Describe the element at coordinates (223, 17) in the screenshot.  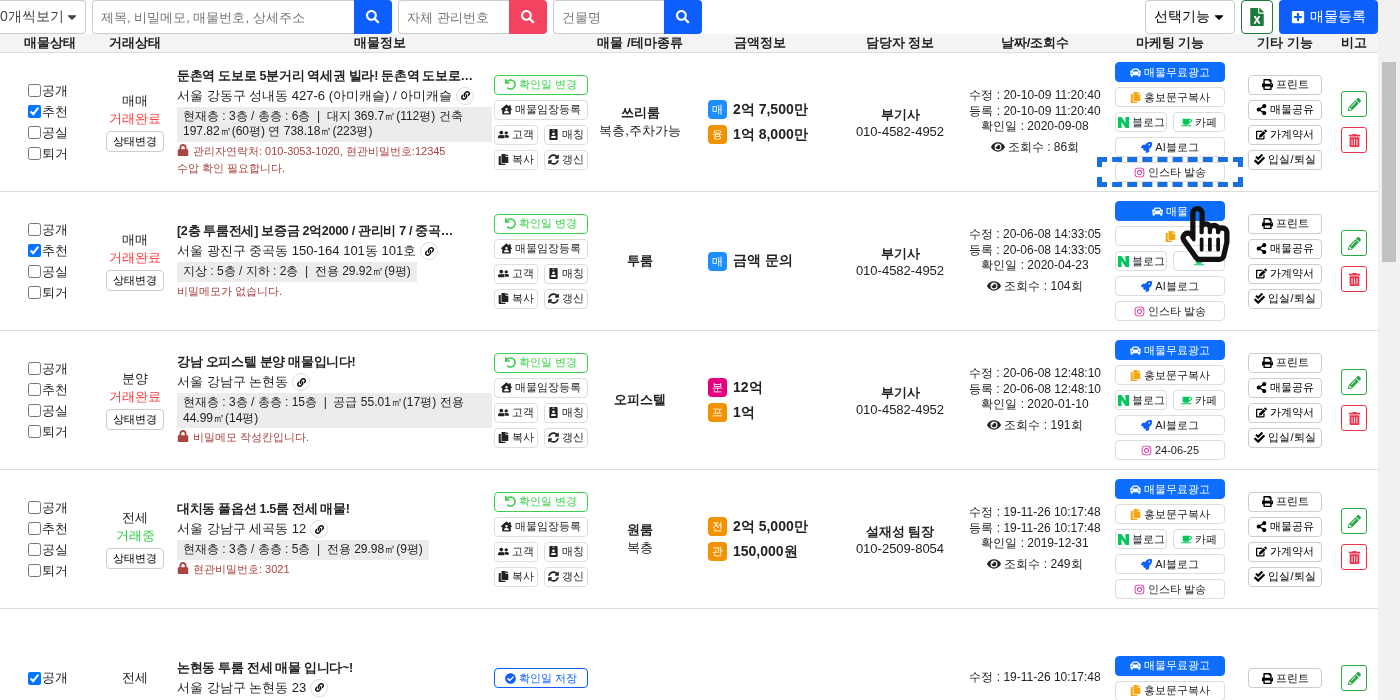
I see `search-field: 제목, 비밀메모, 매물번호, 상세주소` at that location.